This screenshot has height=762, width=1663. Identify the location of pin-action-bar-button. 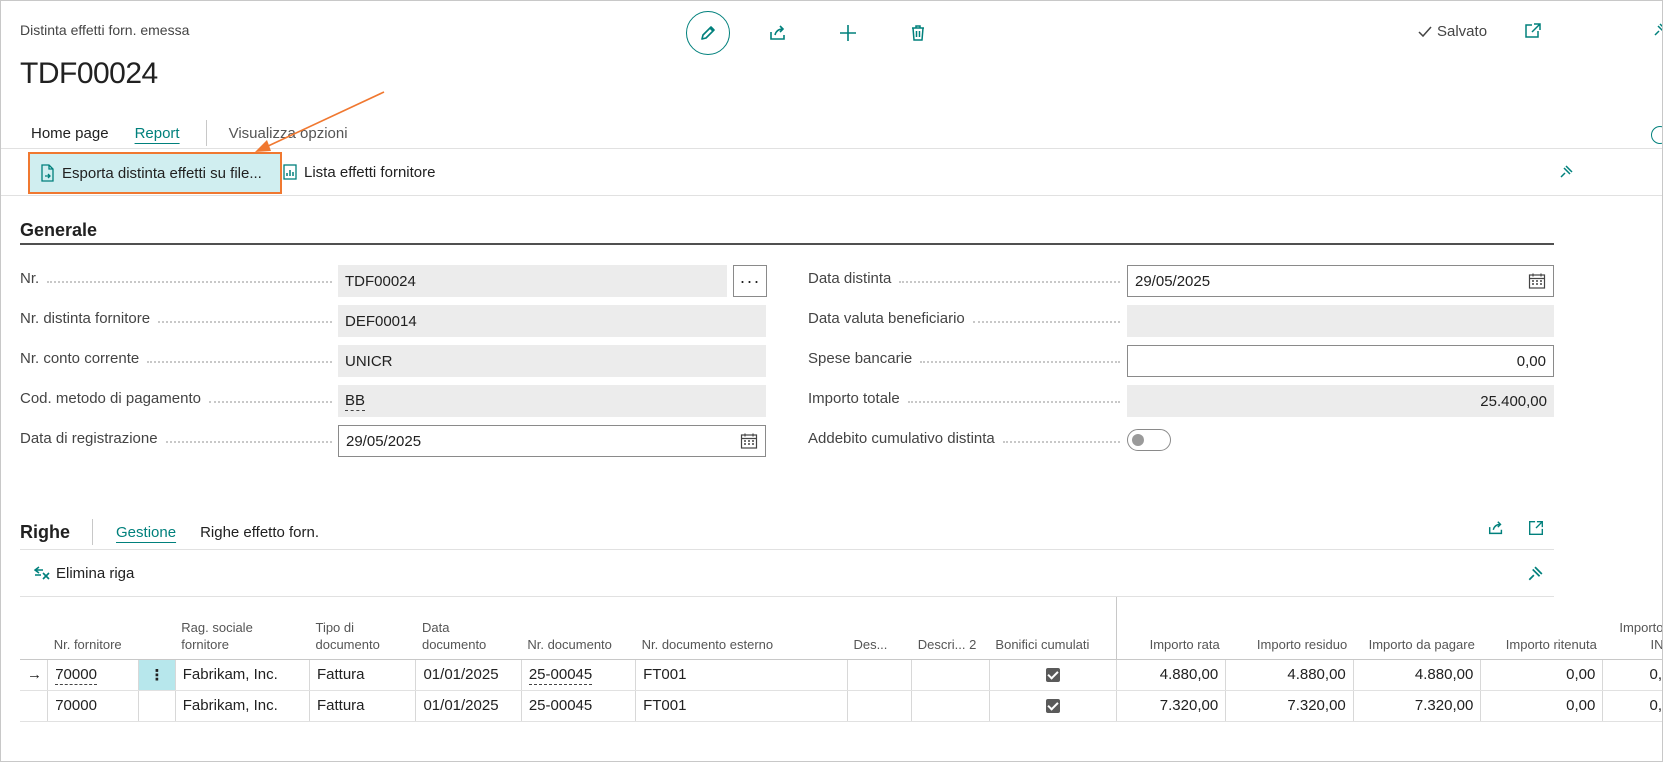
(1566, 174).